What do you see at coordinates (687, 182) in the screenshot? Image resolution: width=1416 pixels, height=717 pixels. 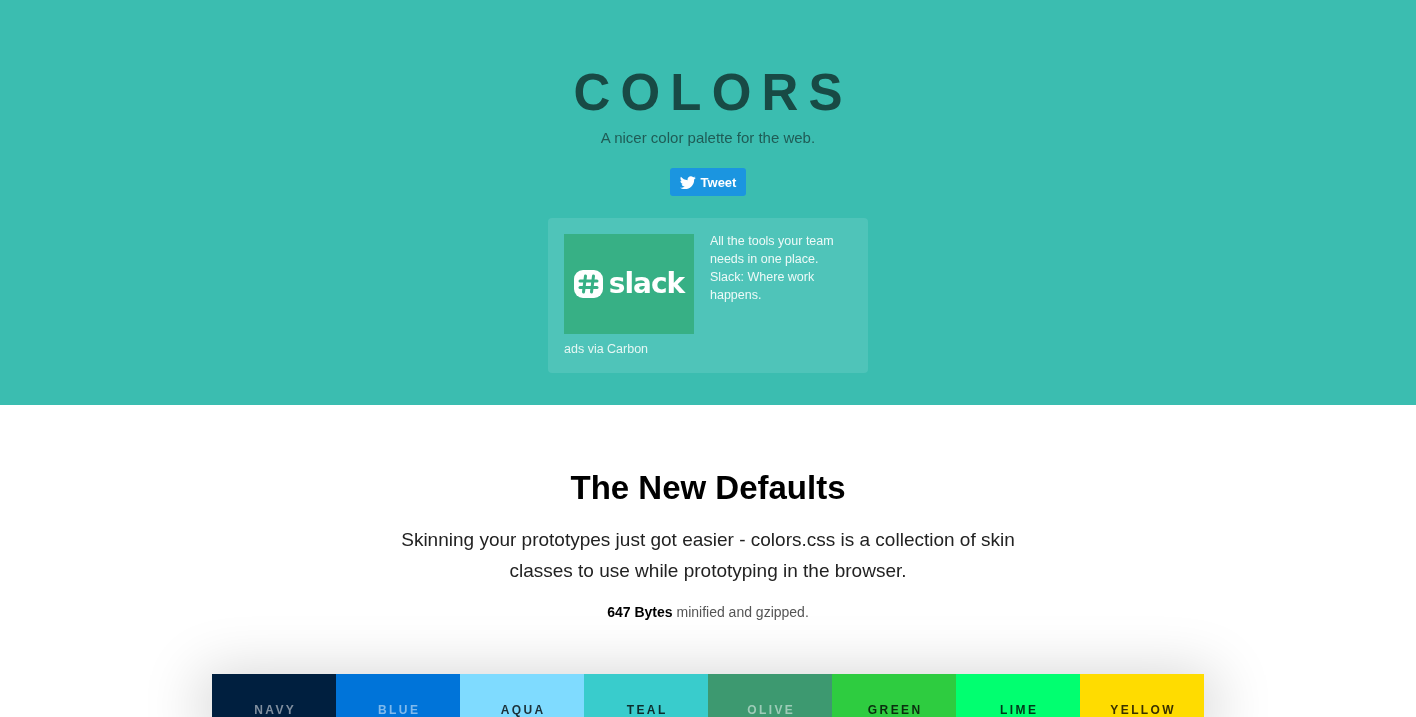 I see `bird-icon` at bounding box center [687, 182].